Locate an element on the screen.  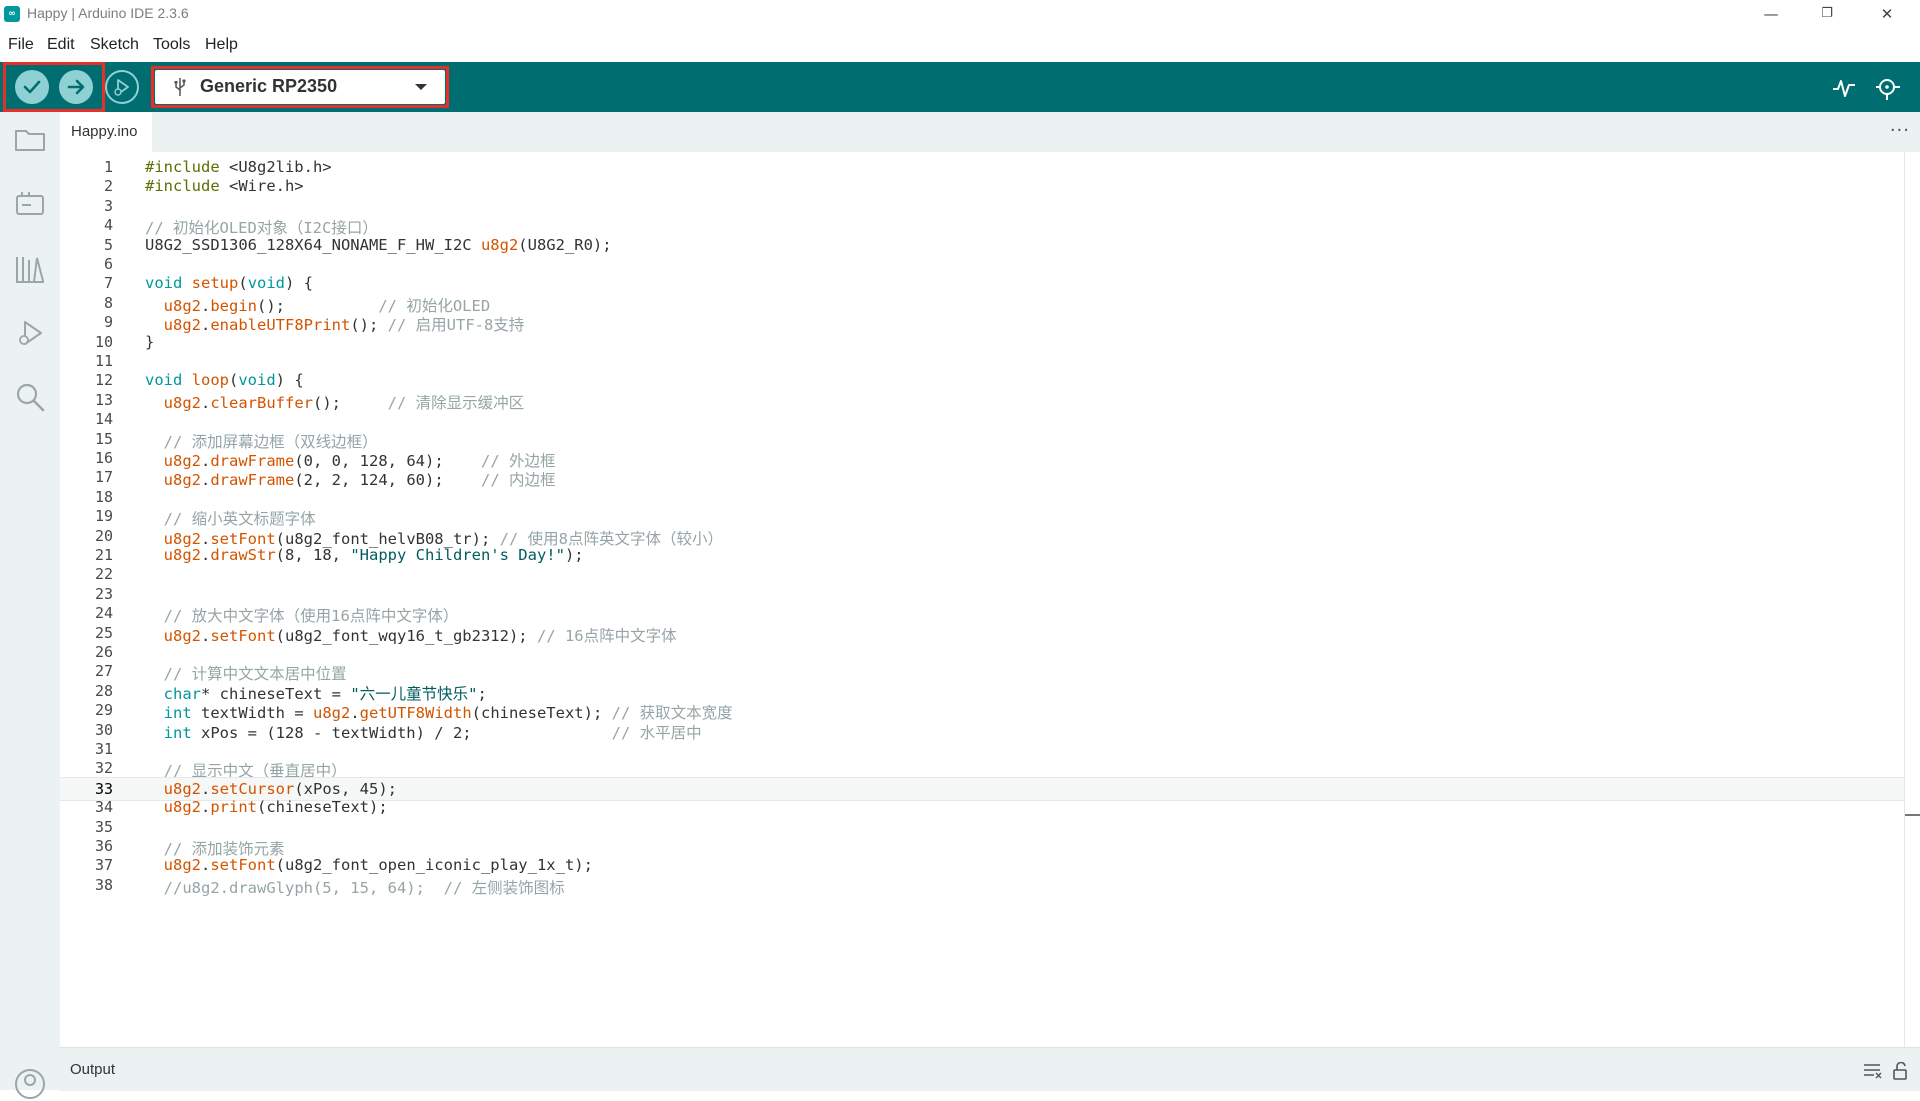
line-number: 18 is located at coordinates (103, 497).